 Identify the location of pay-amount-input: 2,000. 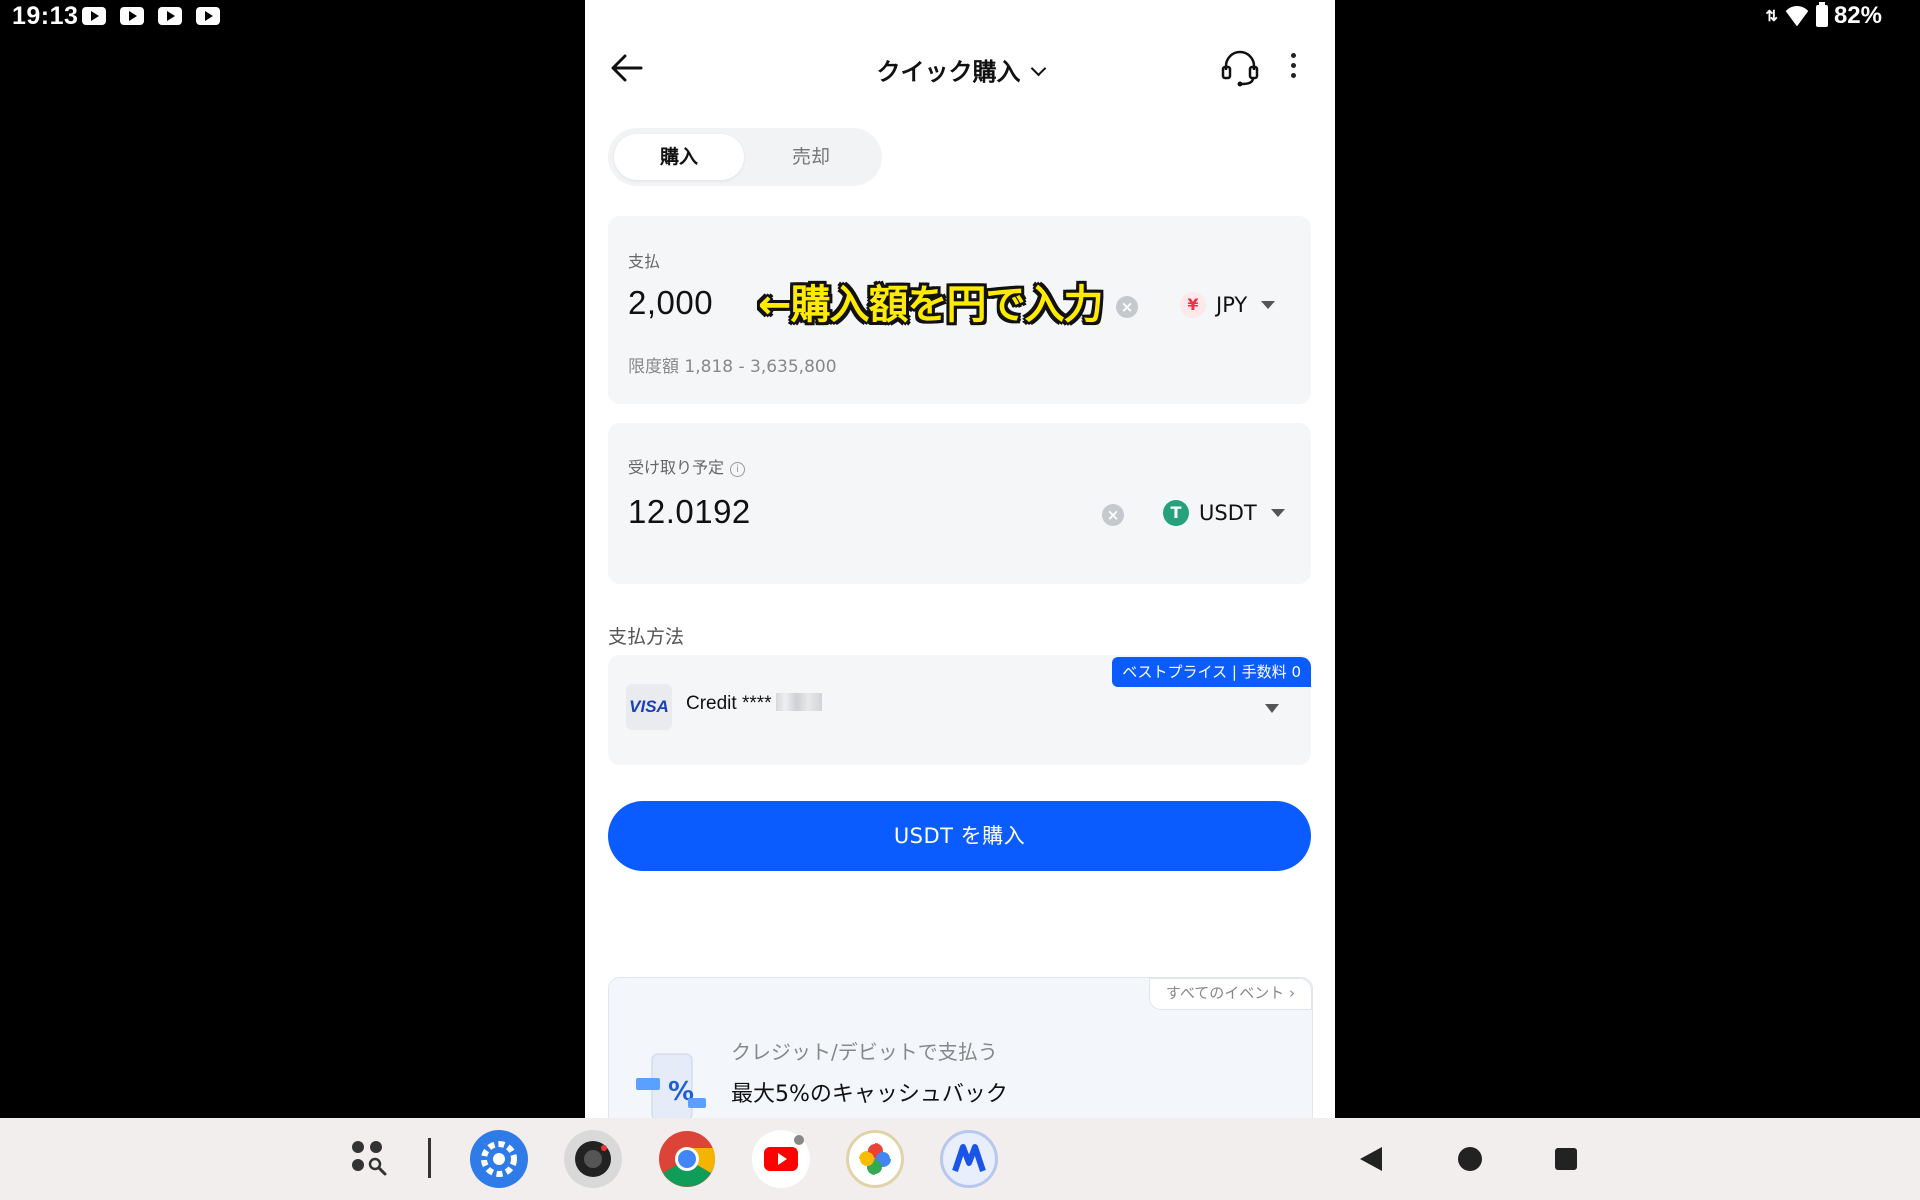
(670, 303).